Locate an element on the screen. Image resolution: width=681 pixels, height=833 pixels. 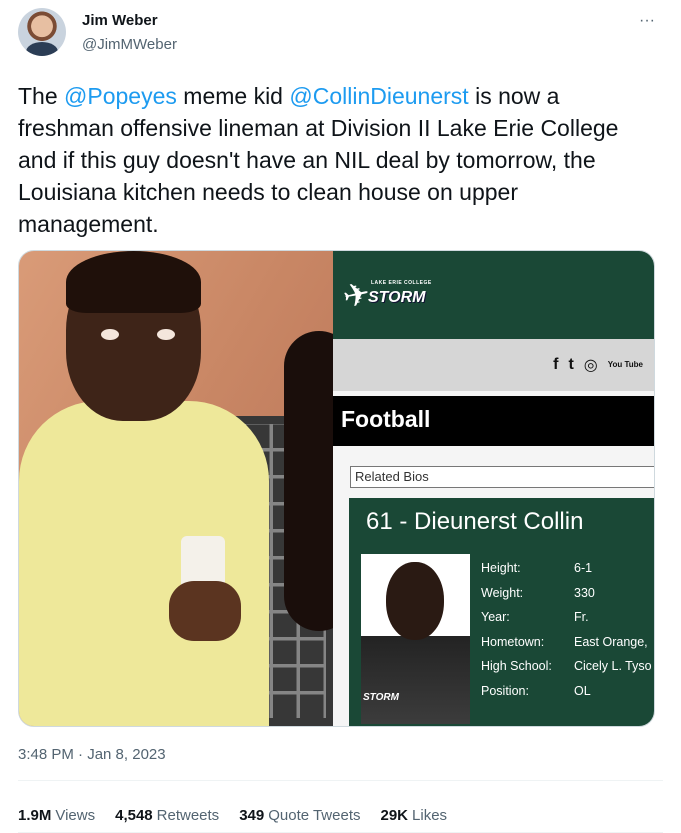
bio-row-hometown: Hometown: East Orange, is located at coordinates (567, 642).